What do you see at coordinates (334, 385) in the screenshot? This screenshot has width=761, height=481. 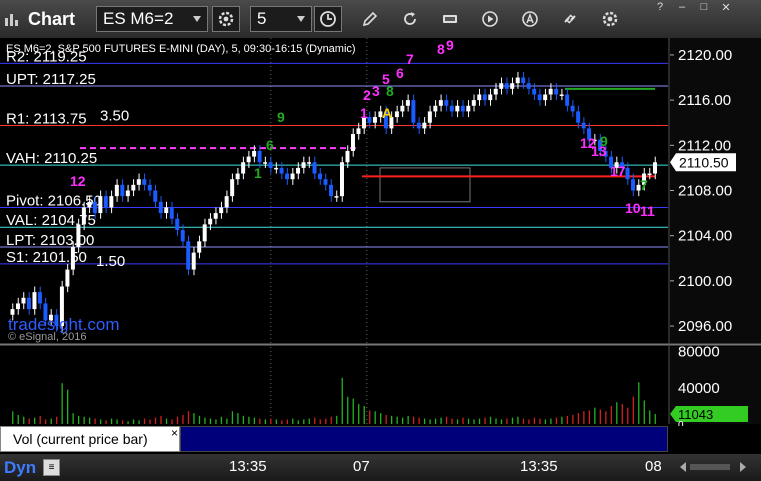 I see `volume-plot-area` at bounding box center [334, 385].